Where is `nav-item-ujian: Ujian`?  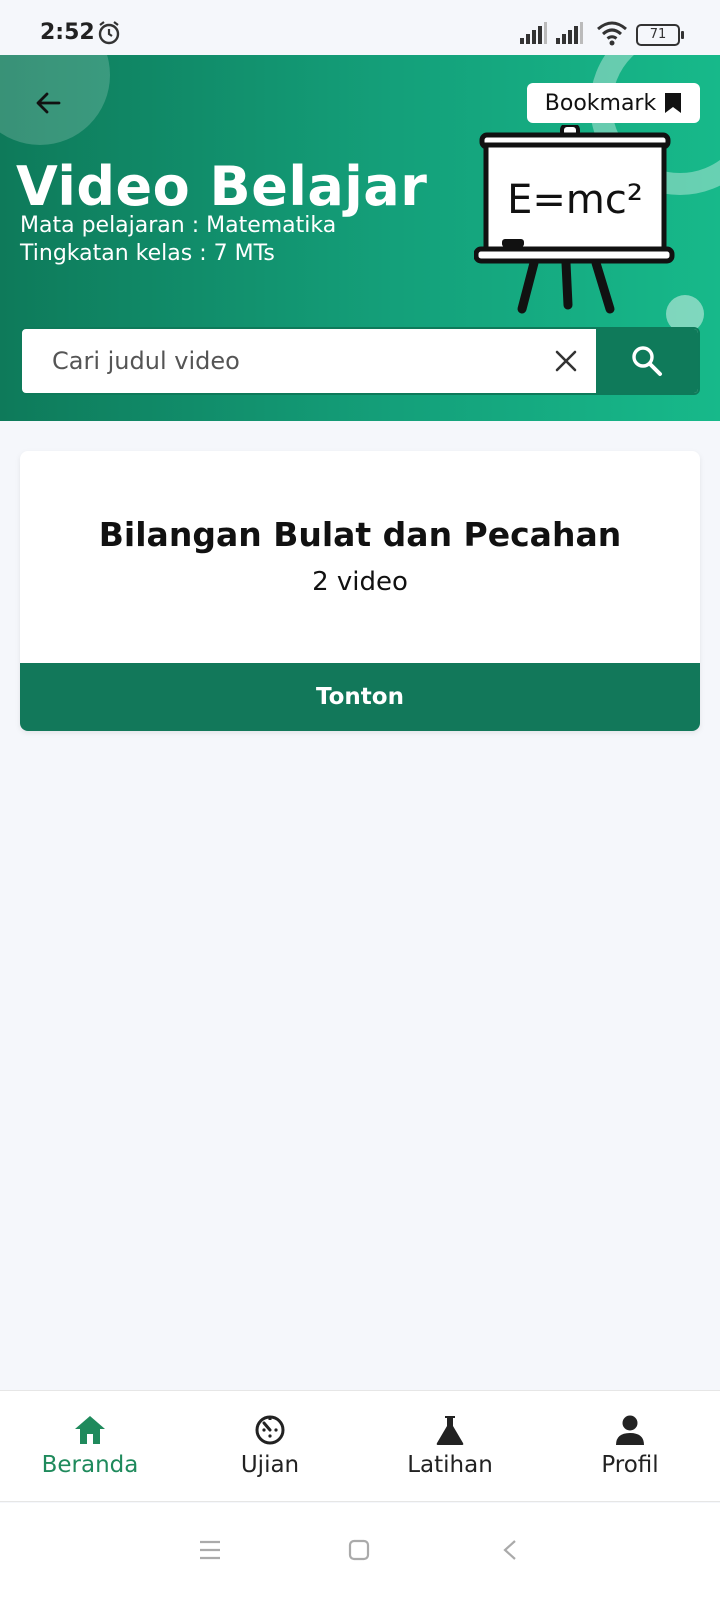 nav-item-ujian: Ujian is located at coordinates (270, 1446).